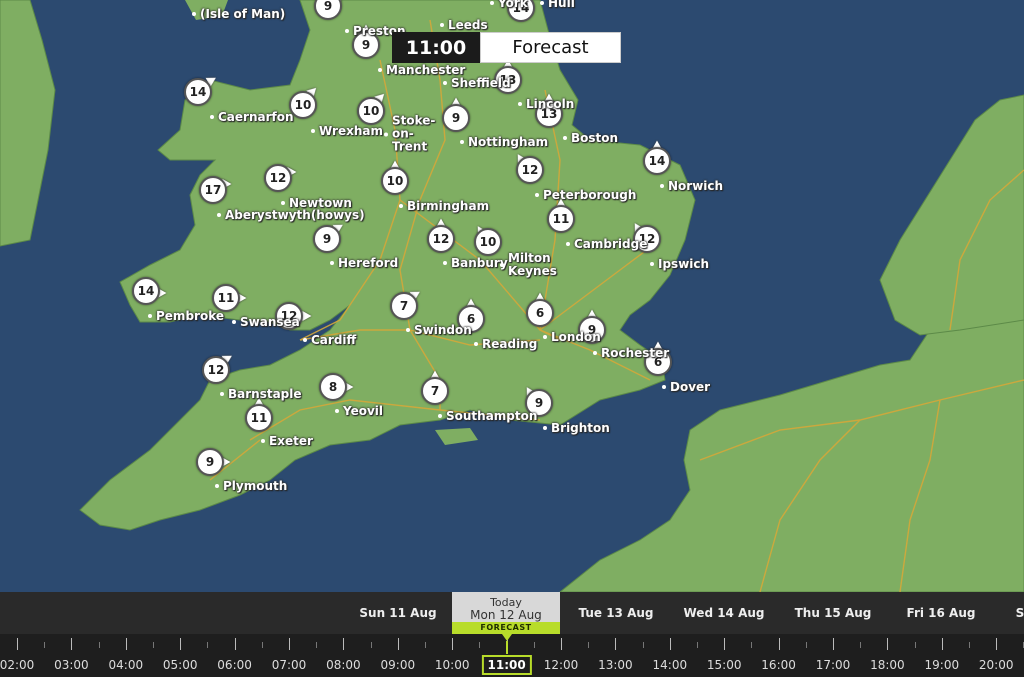 The image size is (1024, 677). Describe the element at coordinates (291, 215) in the screenshot. I see `city-marker: Aberystwyth(howys)` at that location.